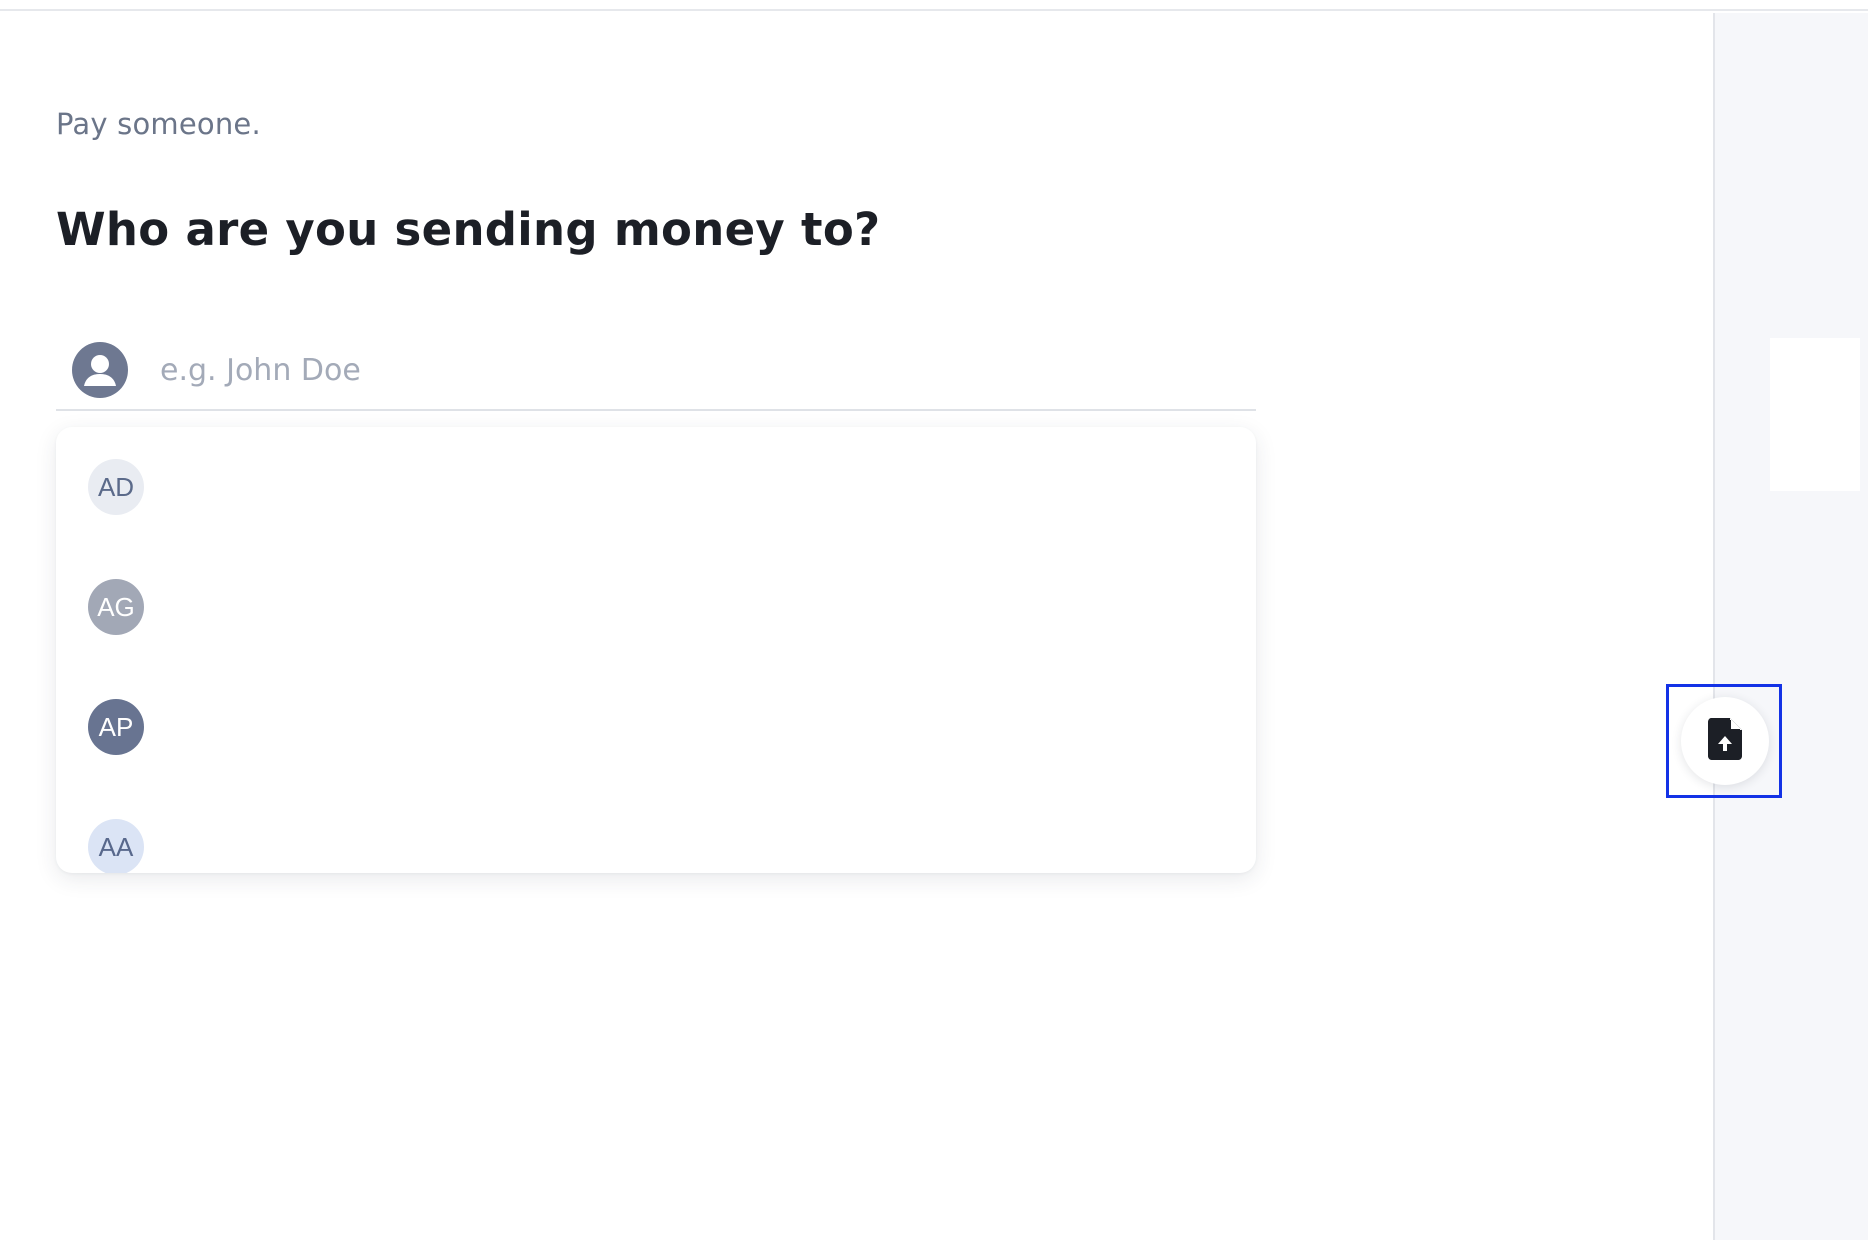 The height and width of the screenshot is (1240, 1868). I want to click on recipient-search-input, so click(690, 370).